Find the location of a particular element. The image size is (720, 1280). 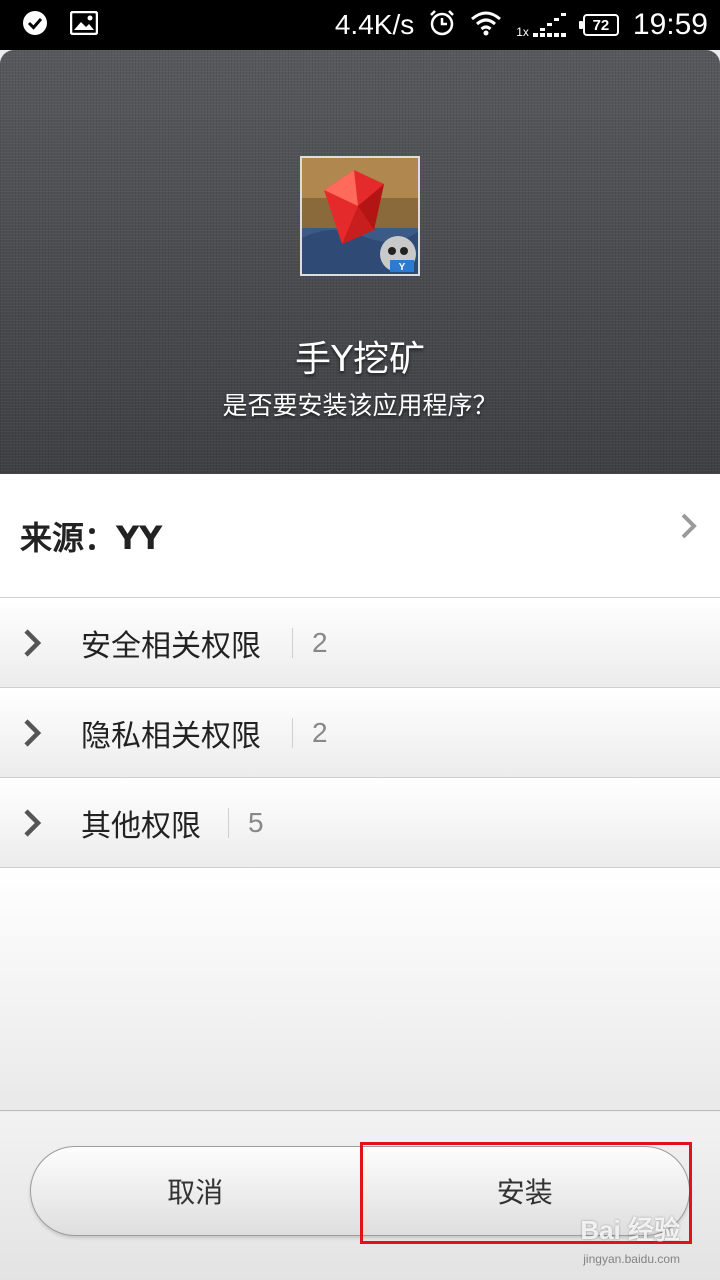

watermark-logo: Bai 经验 is located at coordinates (630, 1230).